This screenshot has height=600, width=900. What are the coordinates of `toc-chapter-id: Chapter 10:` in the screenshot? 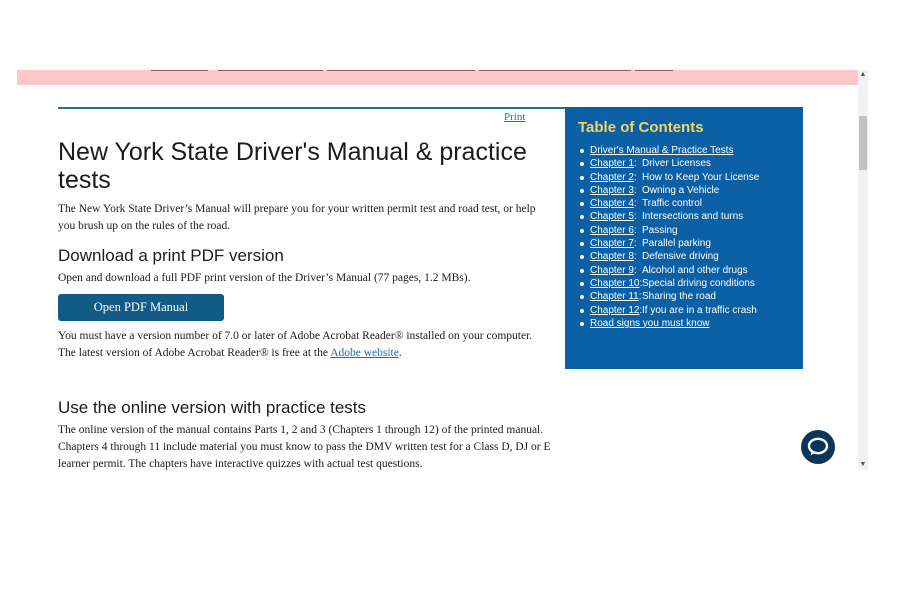 It's located at (616, 283).